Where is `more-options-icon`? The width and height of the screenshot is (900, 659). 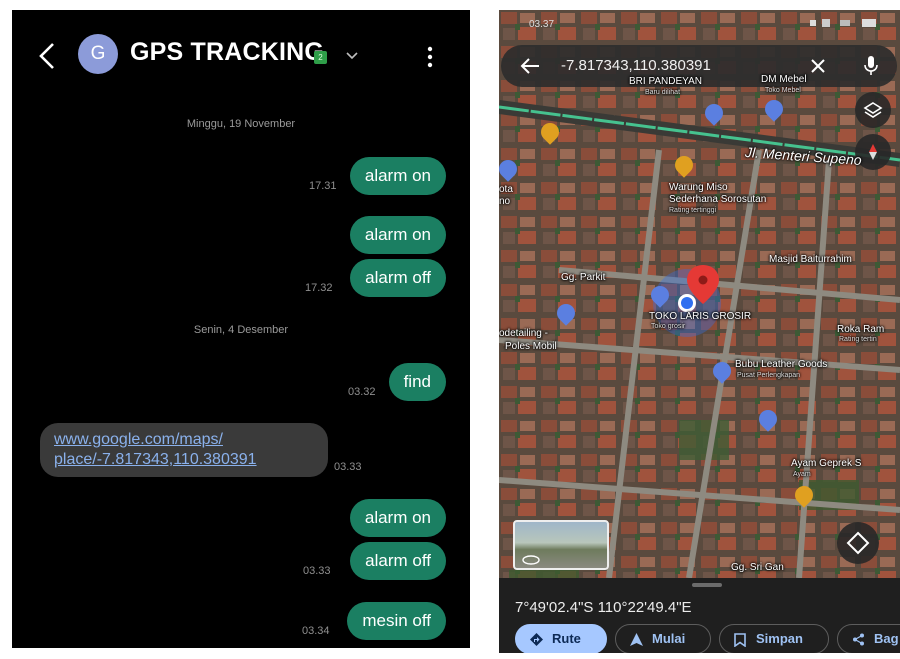
more-options-icon is located at coordinates (430, 57).